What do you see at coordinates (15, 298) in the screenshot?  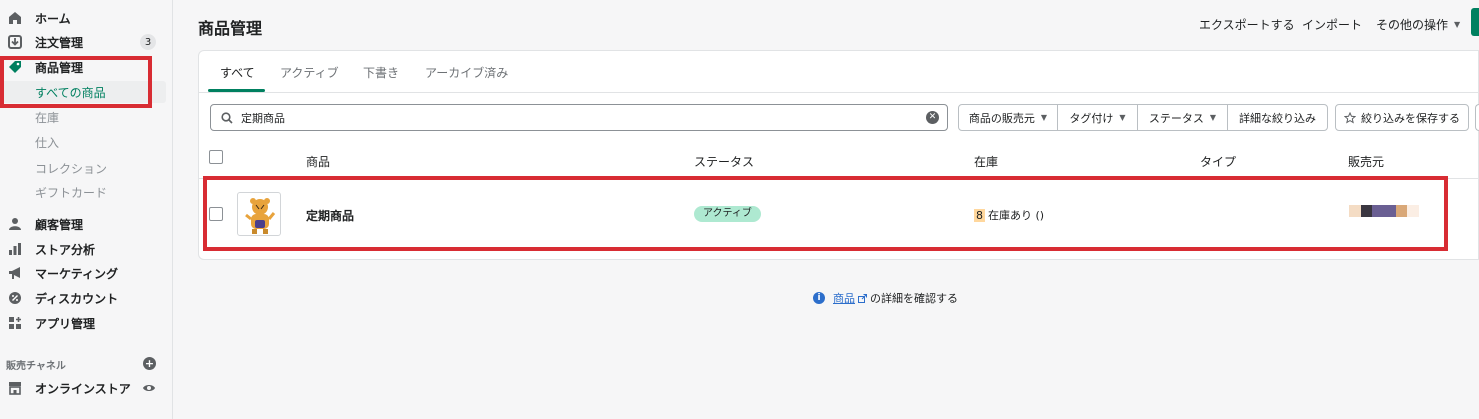 I see `discount-icon` at bounding box center [15, 298].